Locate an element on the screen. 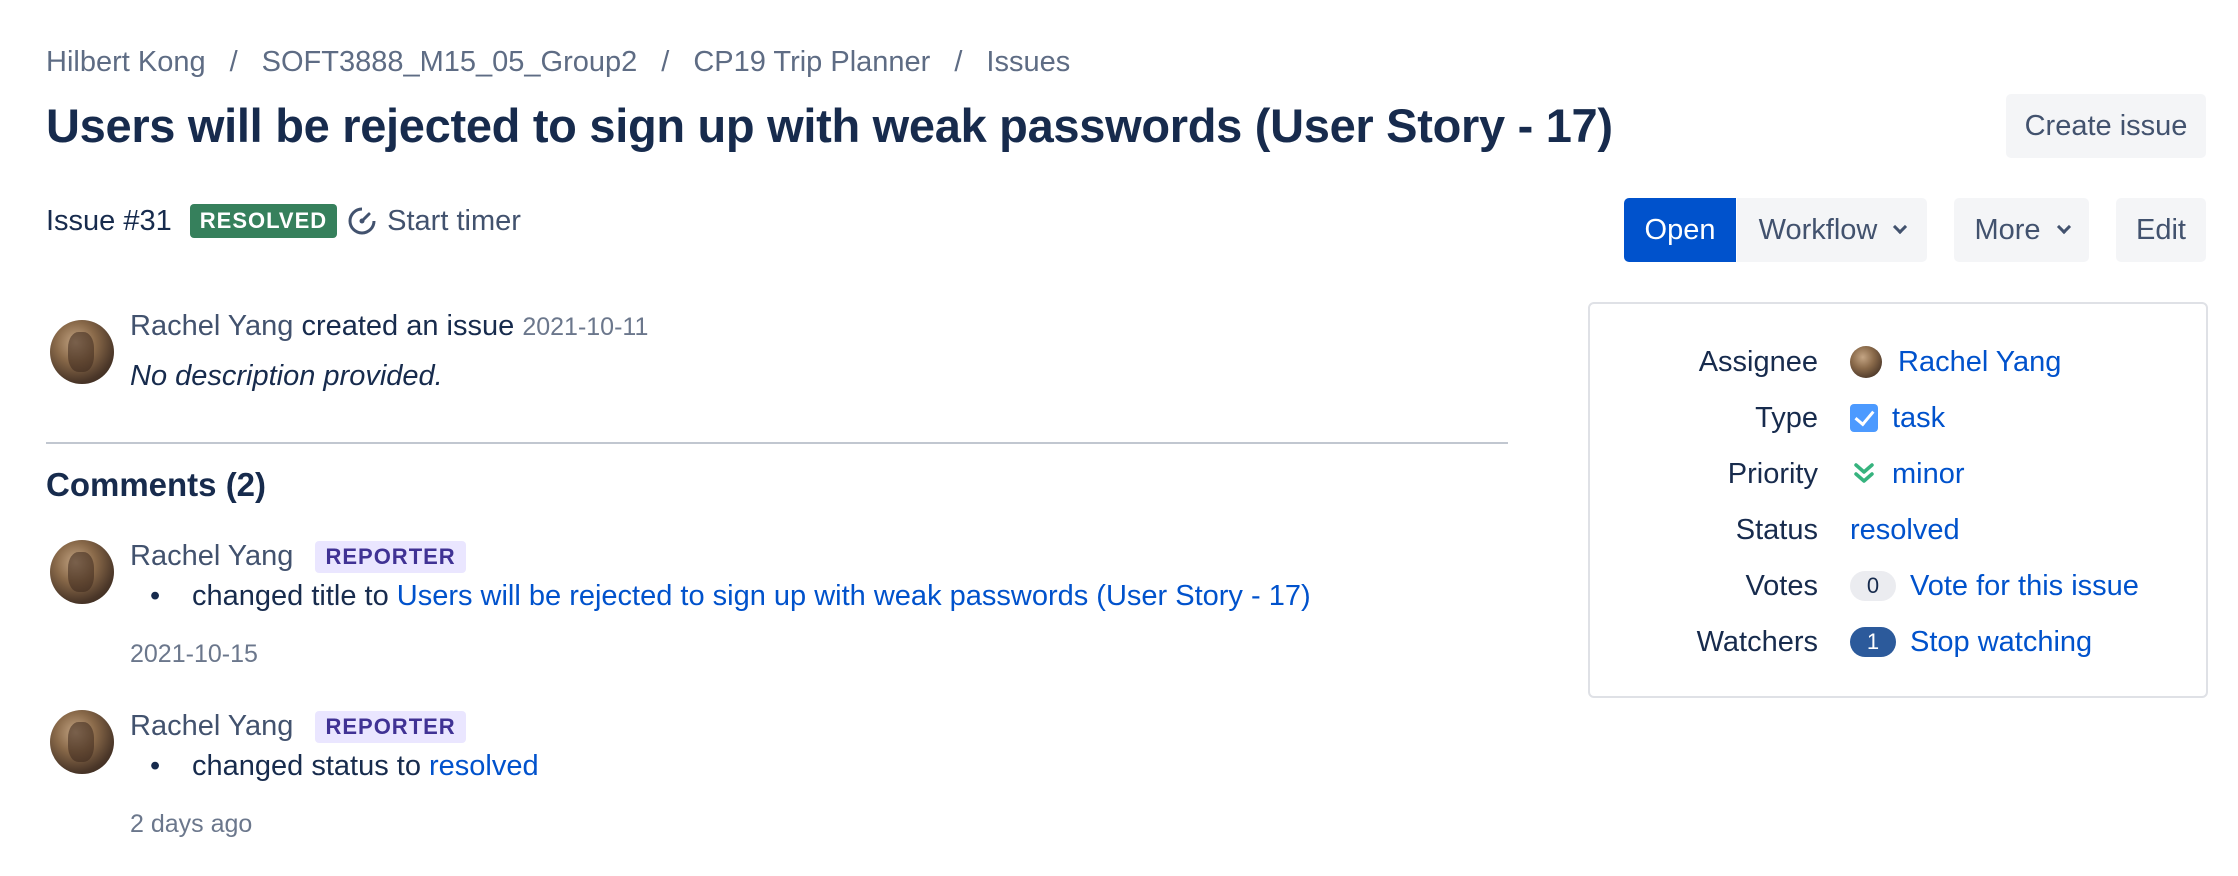 The height and width of the screenshot is (876, 2238). status-value: resolved is located at coordinates (1905, 530).